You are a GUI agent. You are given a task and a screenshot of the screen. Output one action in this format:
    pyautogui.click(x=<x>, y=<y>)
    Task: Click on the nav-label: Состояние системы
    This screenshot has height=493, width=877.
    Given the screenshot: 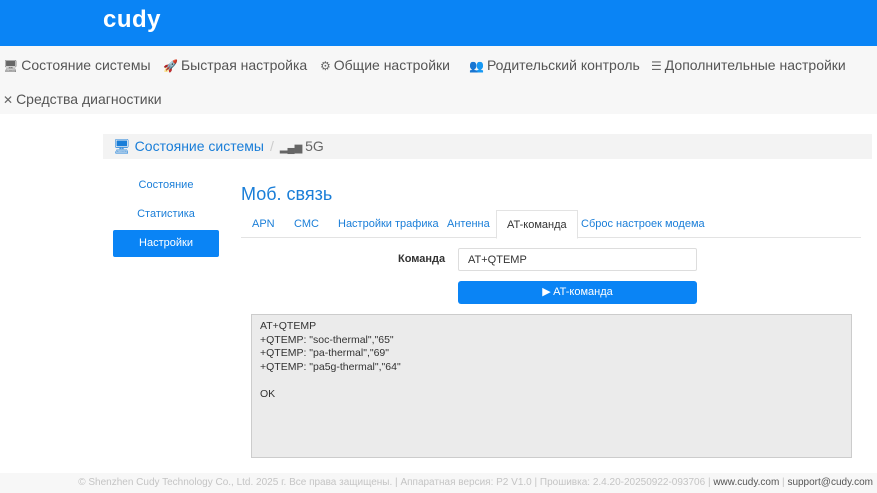 What is the action you would take?
    pyautogui.click(x=86, y=65)
    